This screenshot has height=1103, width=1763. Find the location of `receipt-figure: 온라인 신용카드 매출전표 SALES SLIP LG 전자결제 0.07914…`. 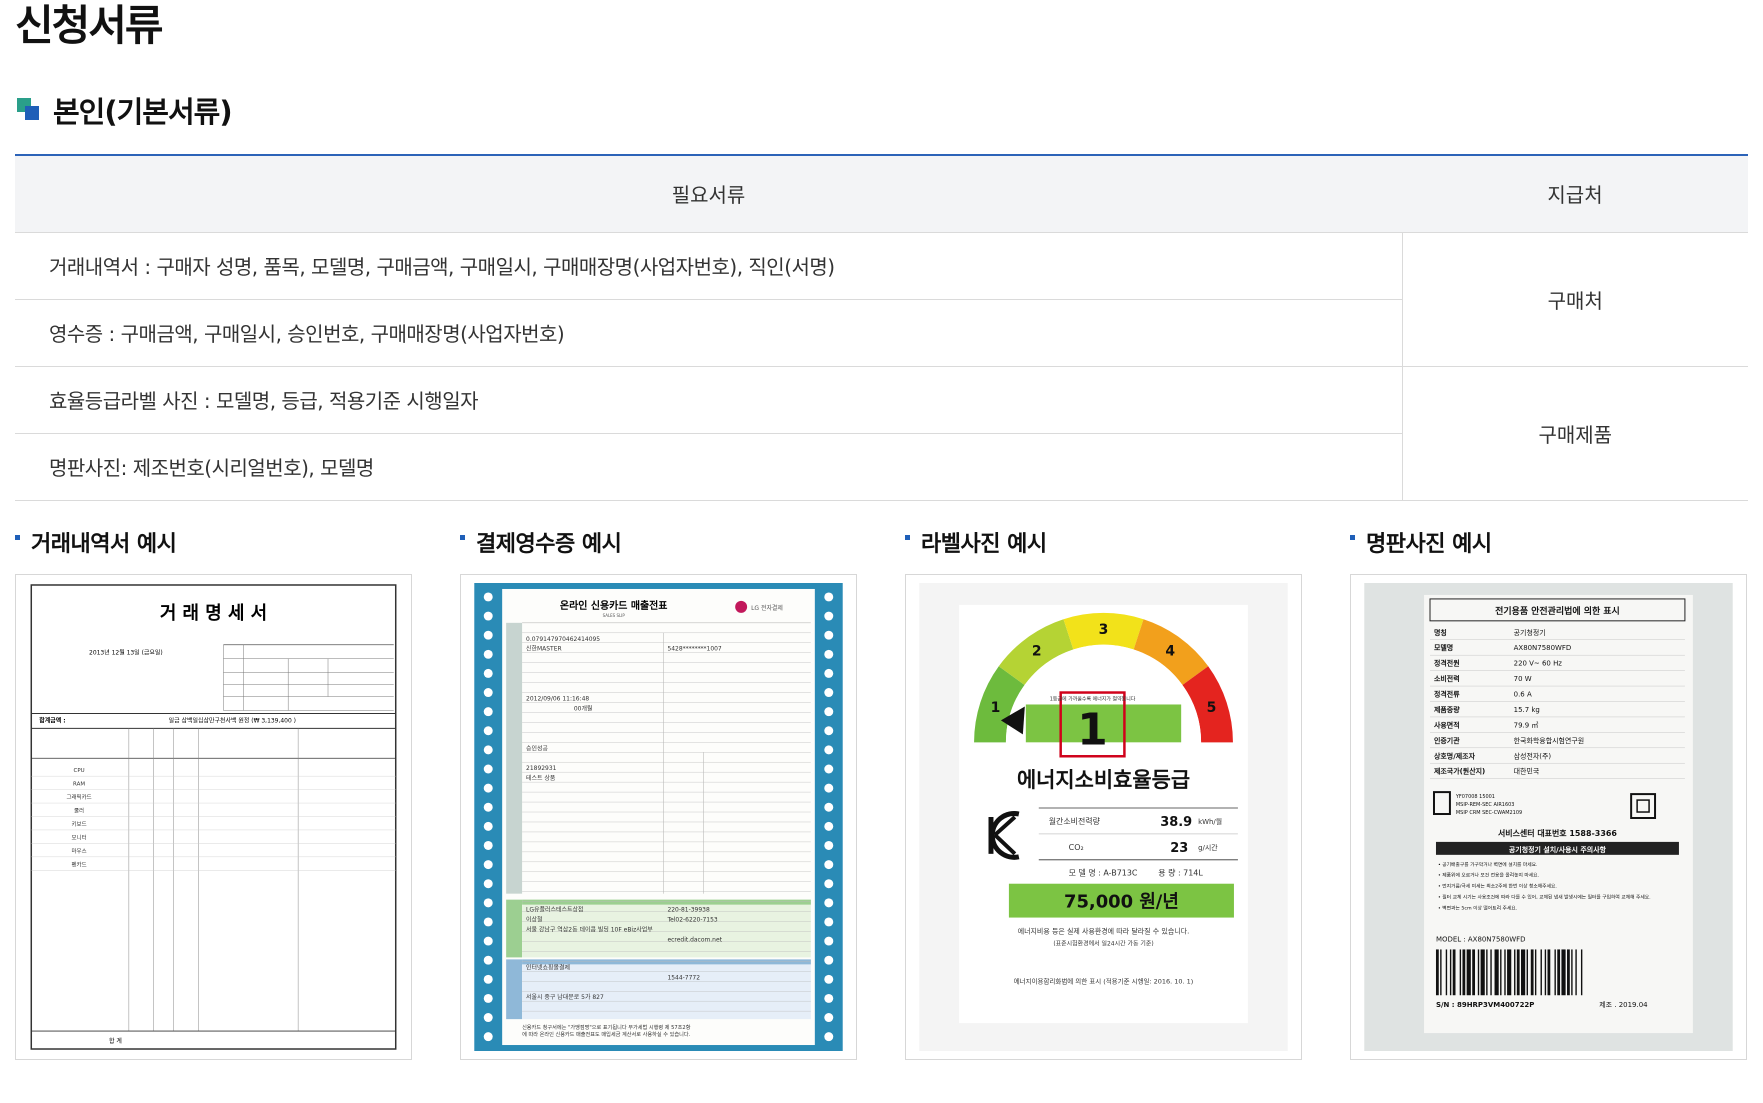

receipt-figure: 온라인 신용카드 매출전표 SALES SLIP LG 전자결제 0.07914… is located at coordinates (658, 817).